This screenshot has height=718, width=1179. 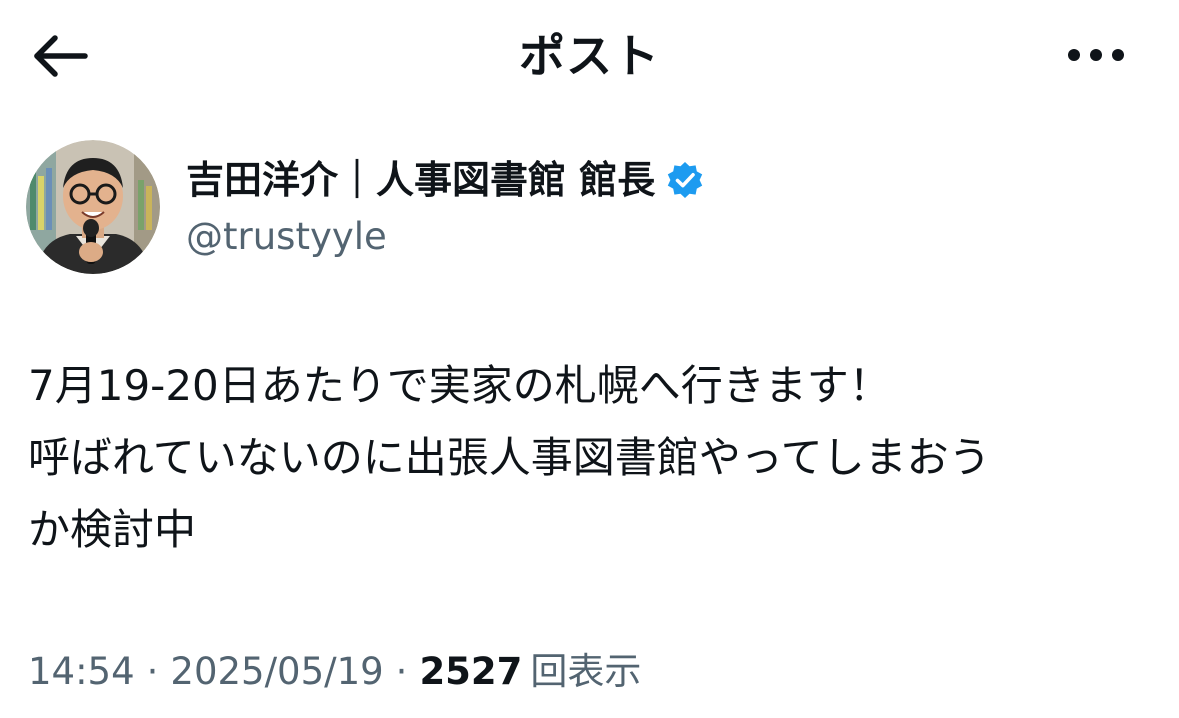 I want to click on author-display-name: 吉田洋介｜人事図書館 館長, so click(x=420, y=180).